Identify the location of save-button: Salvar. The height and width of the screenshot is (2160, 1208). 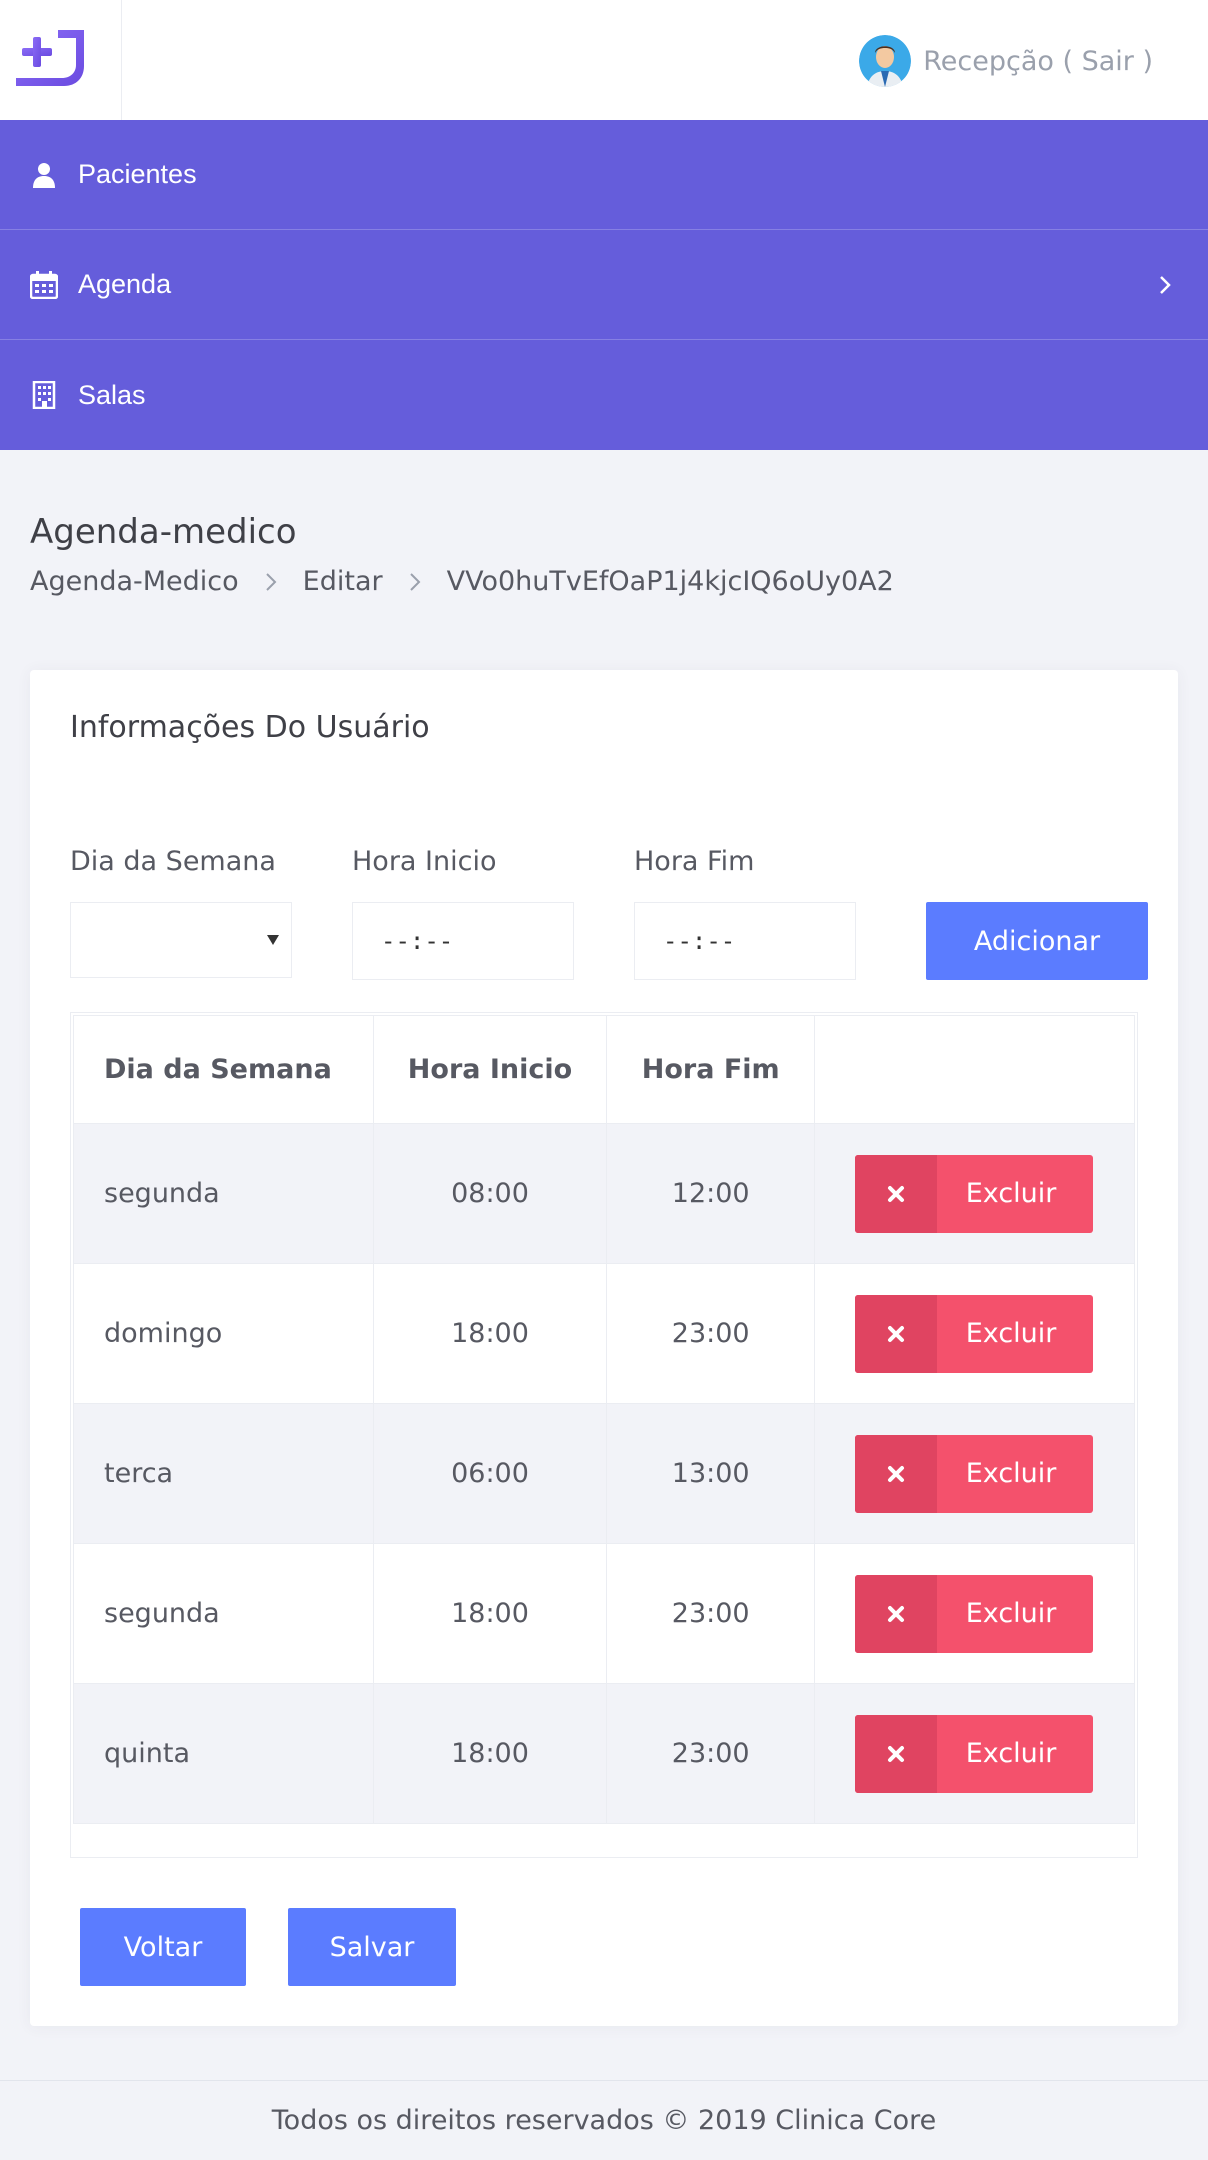
(372, 1947).